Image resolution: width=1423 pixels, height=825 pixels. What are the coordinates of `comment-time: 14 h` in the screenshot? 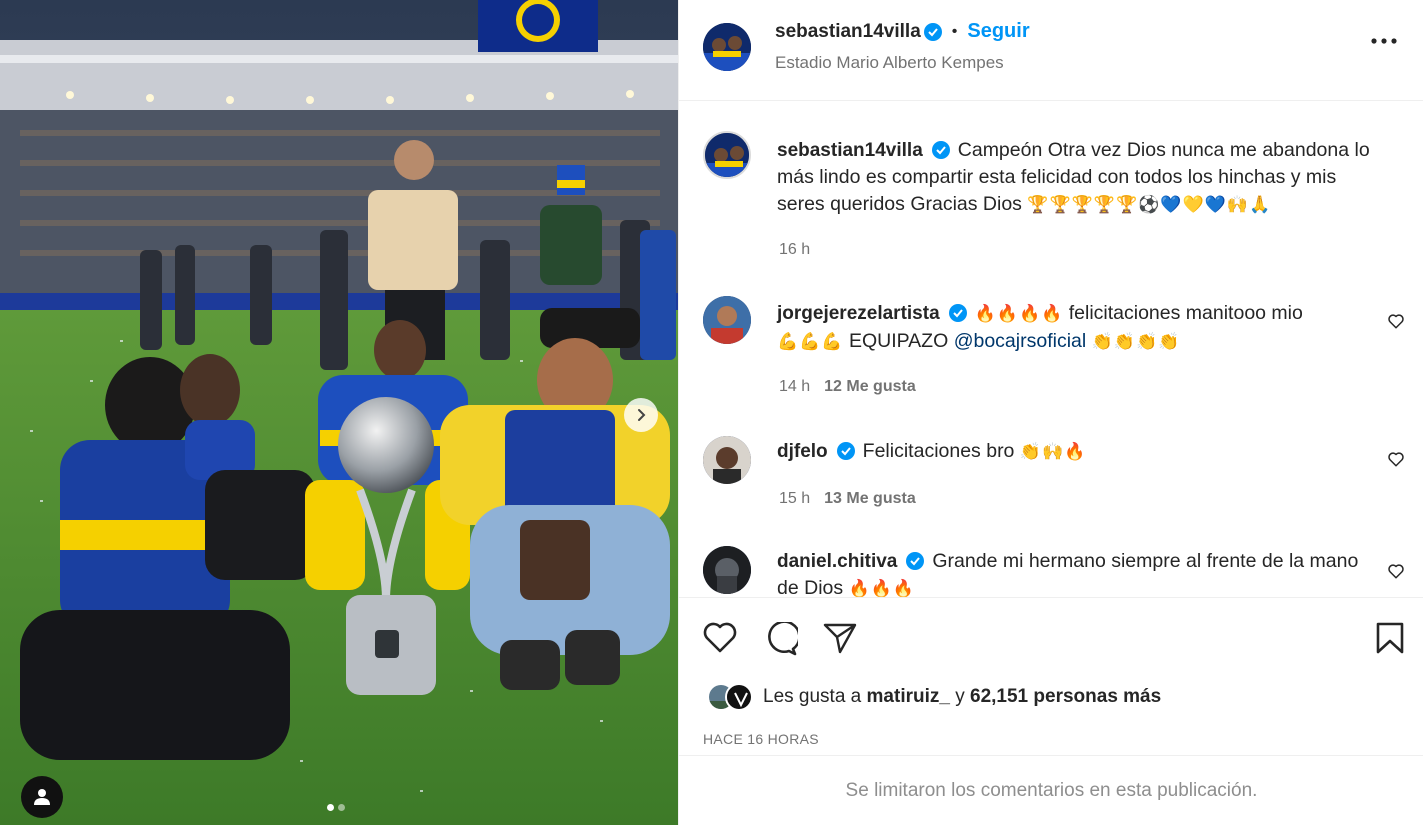 It's located at (794, 386).